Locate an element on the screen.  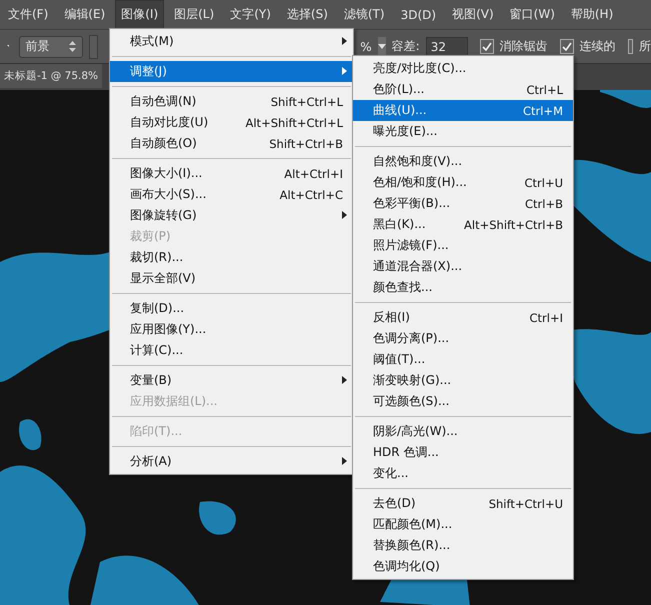
menu-item: 分析(A) is located at coordinates (231, 461).